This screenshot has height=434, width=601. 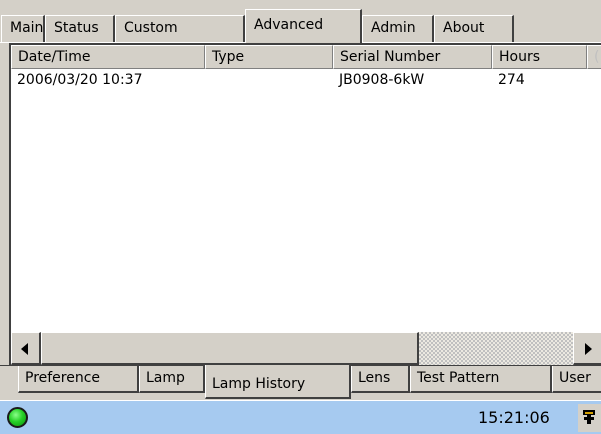 I want to click on tab-advanced: Advanced, so click(x=303, y=26).